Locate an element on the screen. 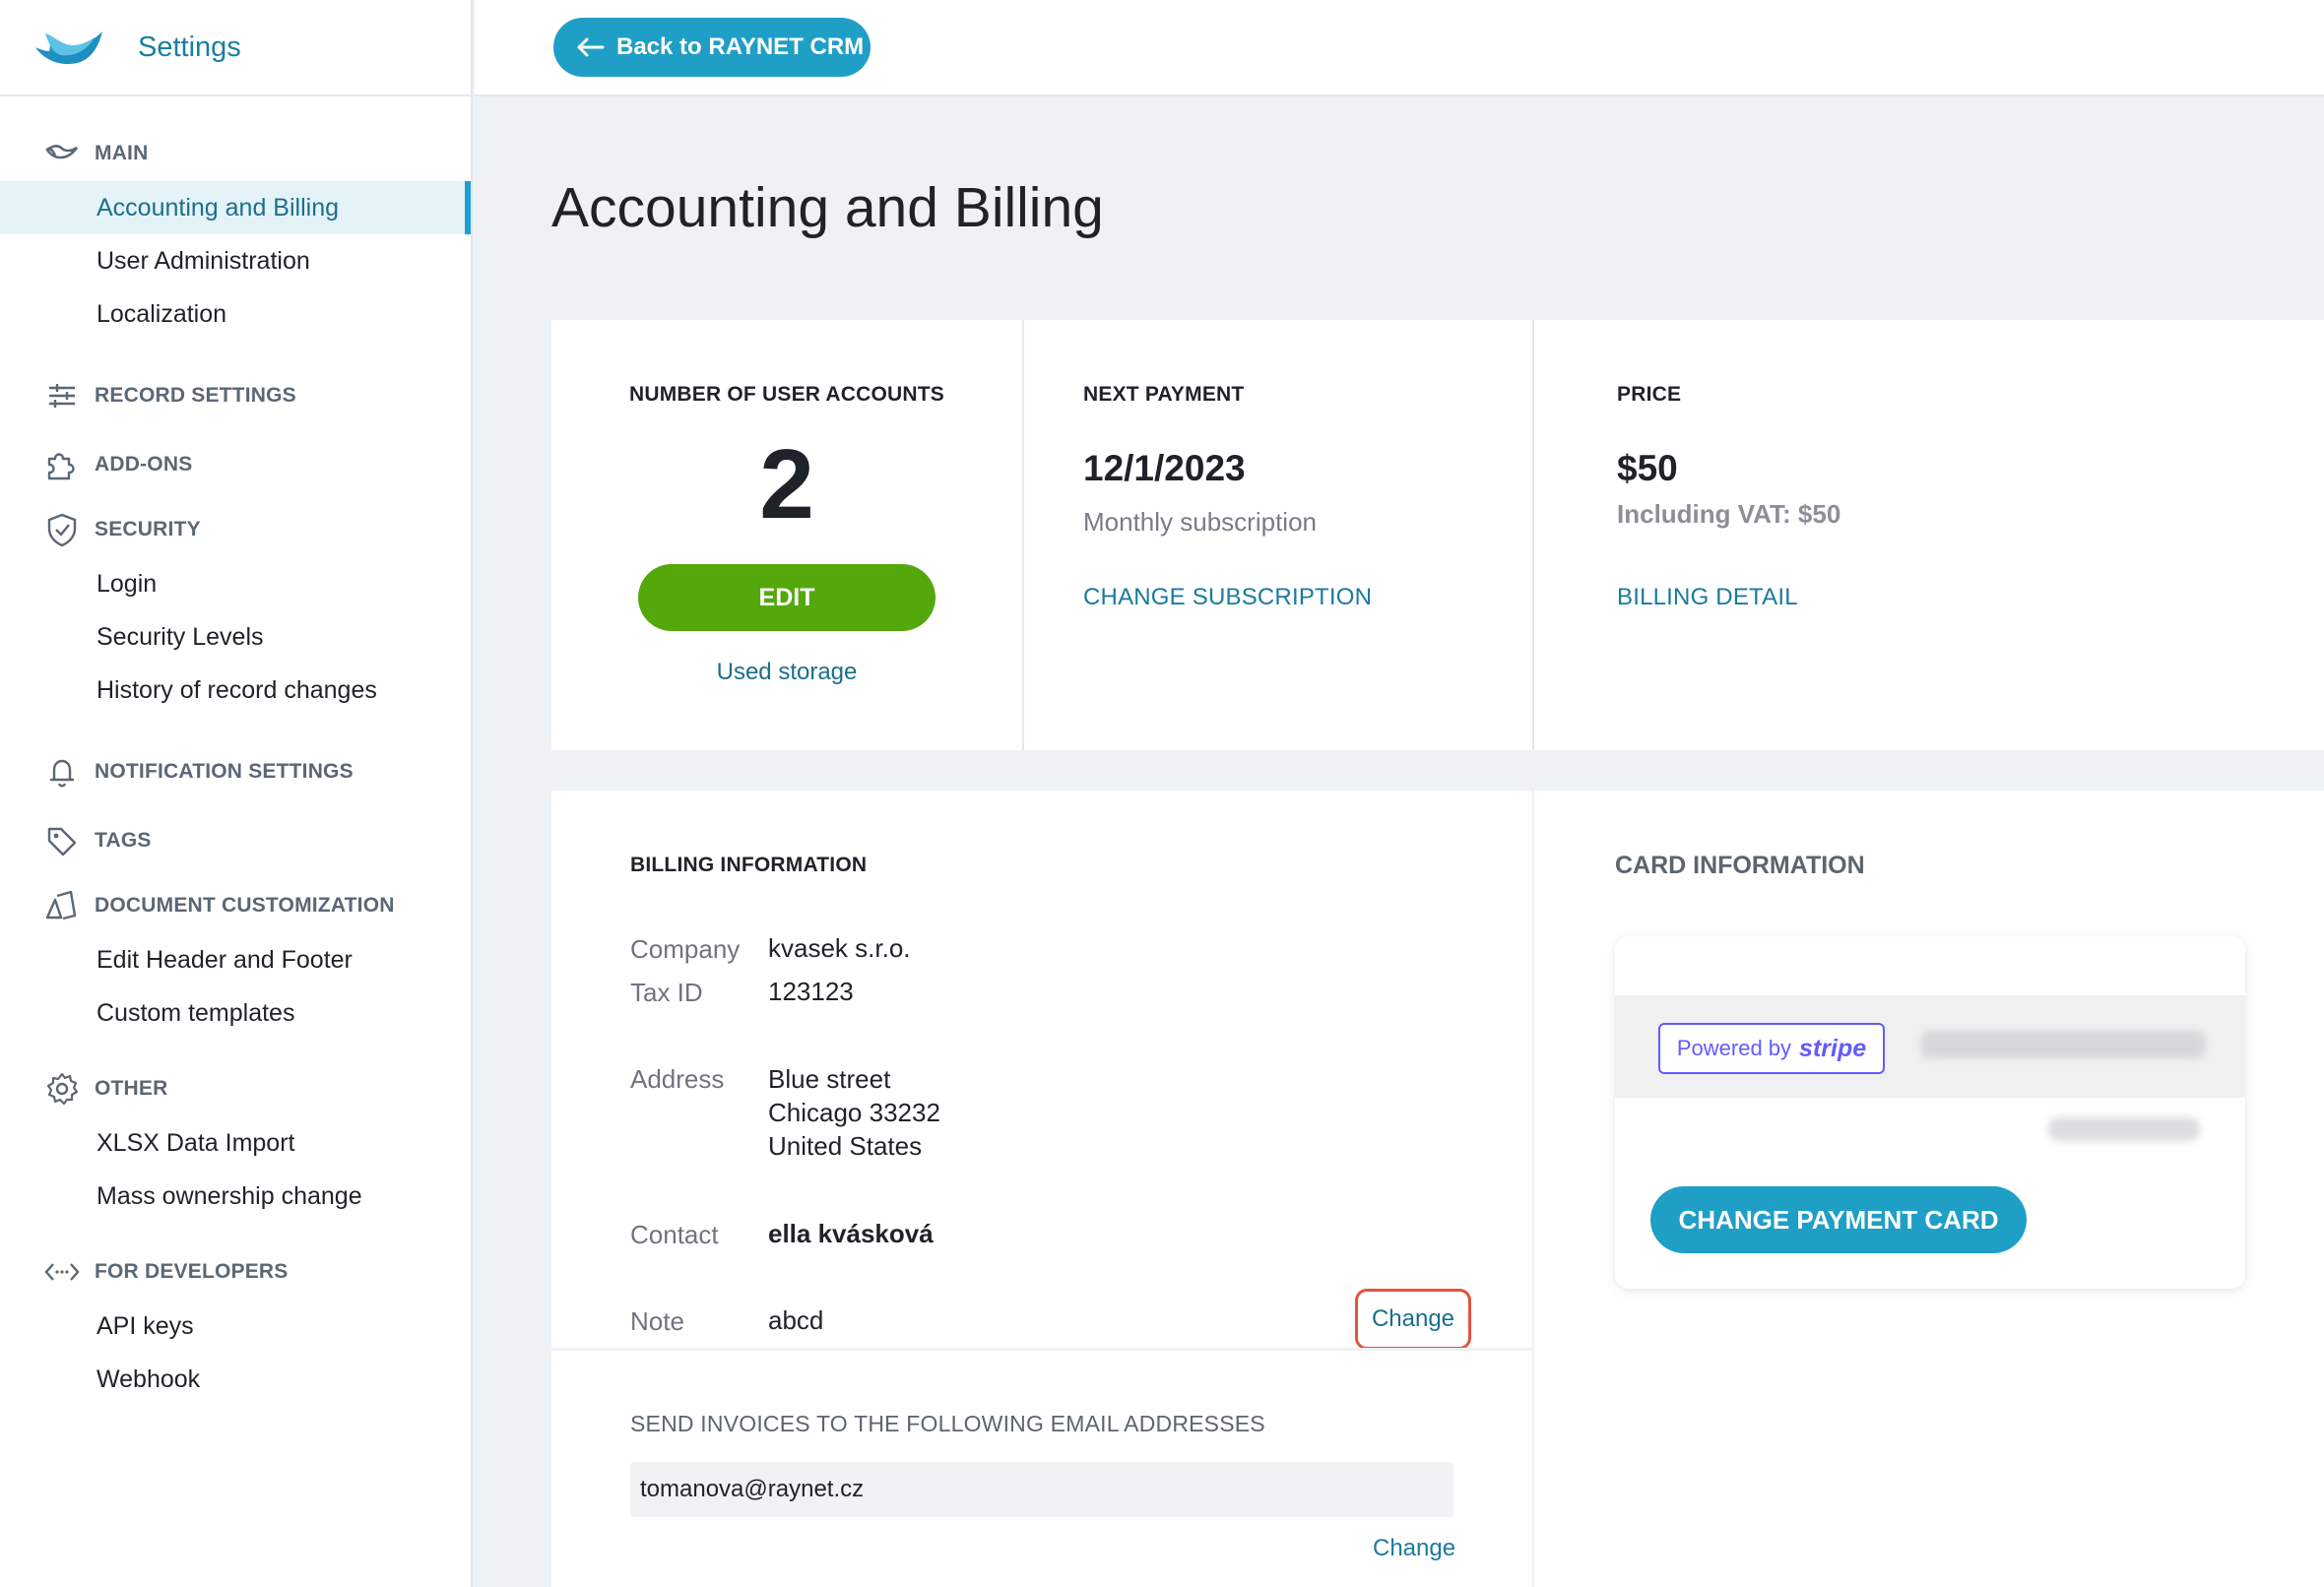  sidebar-item-user-administration: User Administration is located at coordinates (236, 260).